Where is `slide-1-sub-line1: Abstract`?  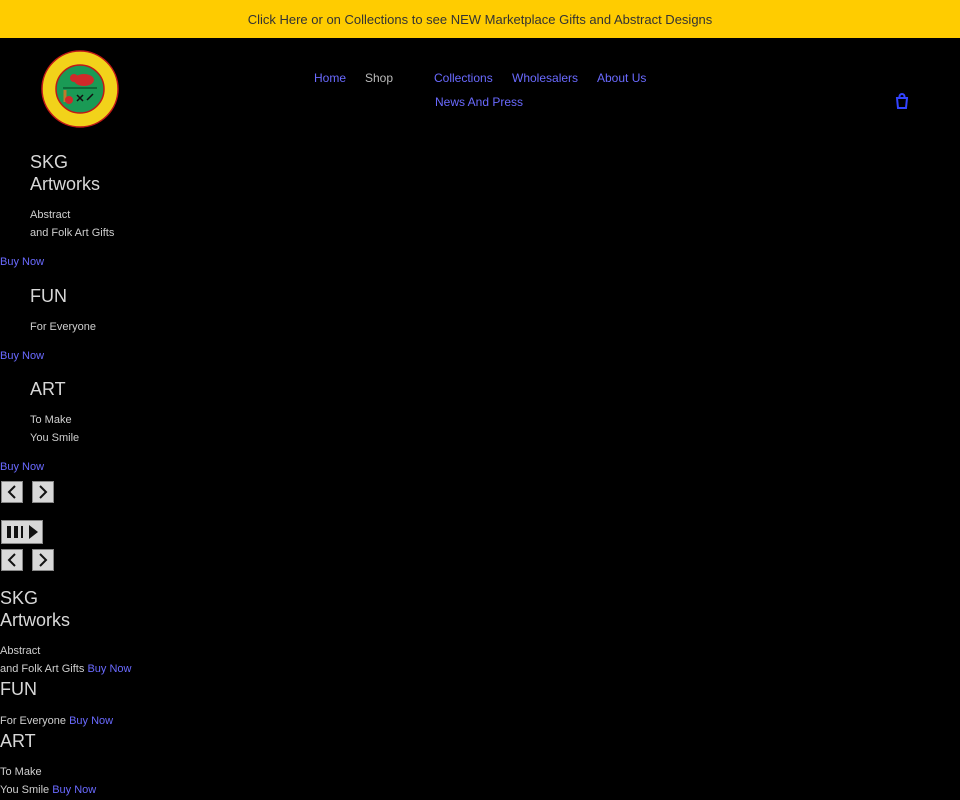
slide-1-sub-line1: Abstract is located at coordinates (50, 215).